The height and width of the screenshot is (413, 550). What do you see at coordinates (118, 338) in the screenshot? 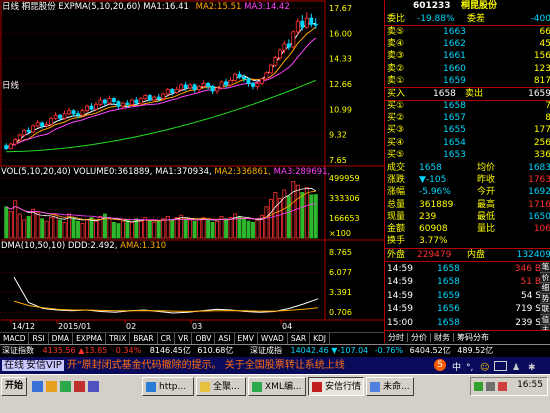
I see `tab-trix: TRIX` at bounding box center [118, 338].